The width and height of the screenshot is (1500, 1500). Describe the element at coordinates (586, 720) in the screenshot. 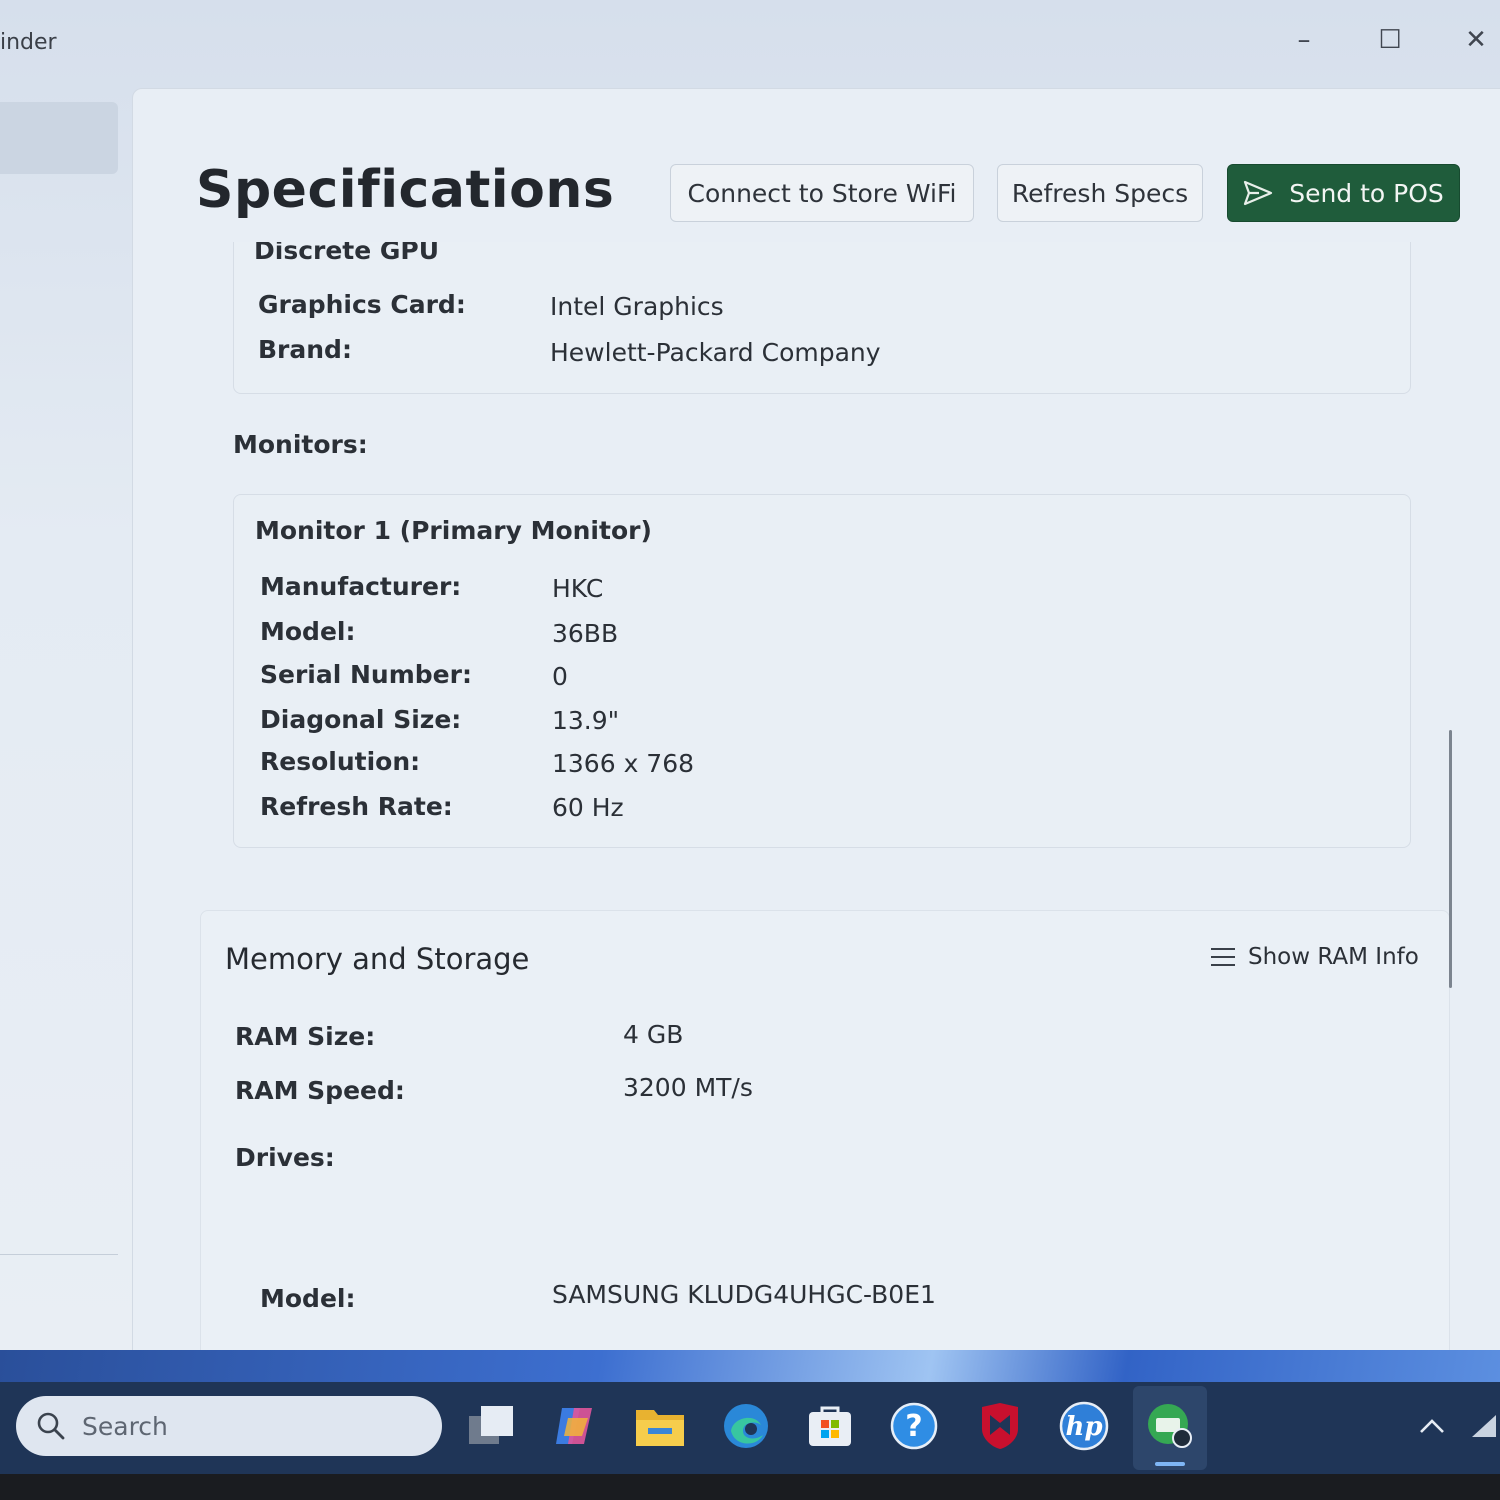

I see `monitor-diagonal-value: 13.9"` at that location.